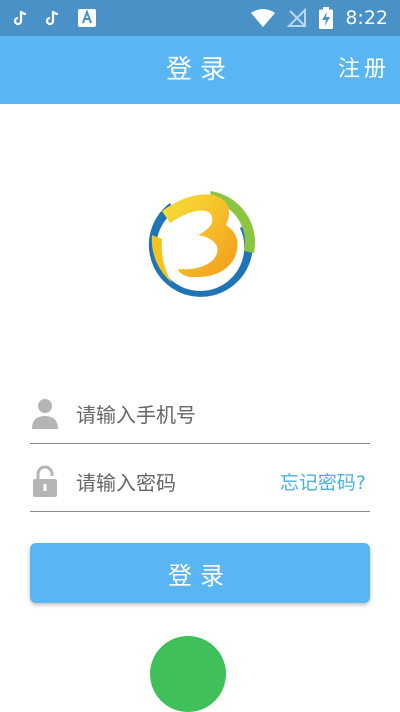 Image resolution: width=400 pixels, height=712 pixels. I want to click on user-icon, so click(45, 414).